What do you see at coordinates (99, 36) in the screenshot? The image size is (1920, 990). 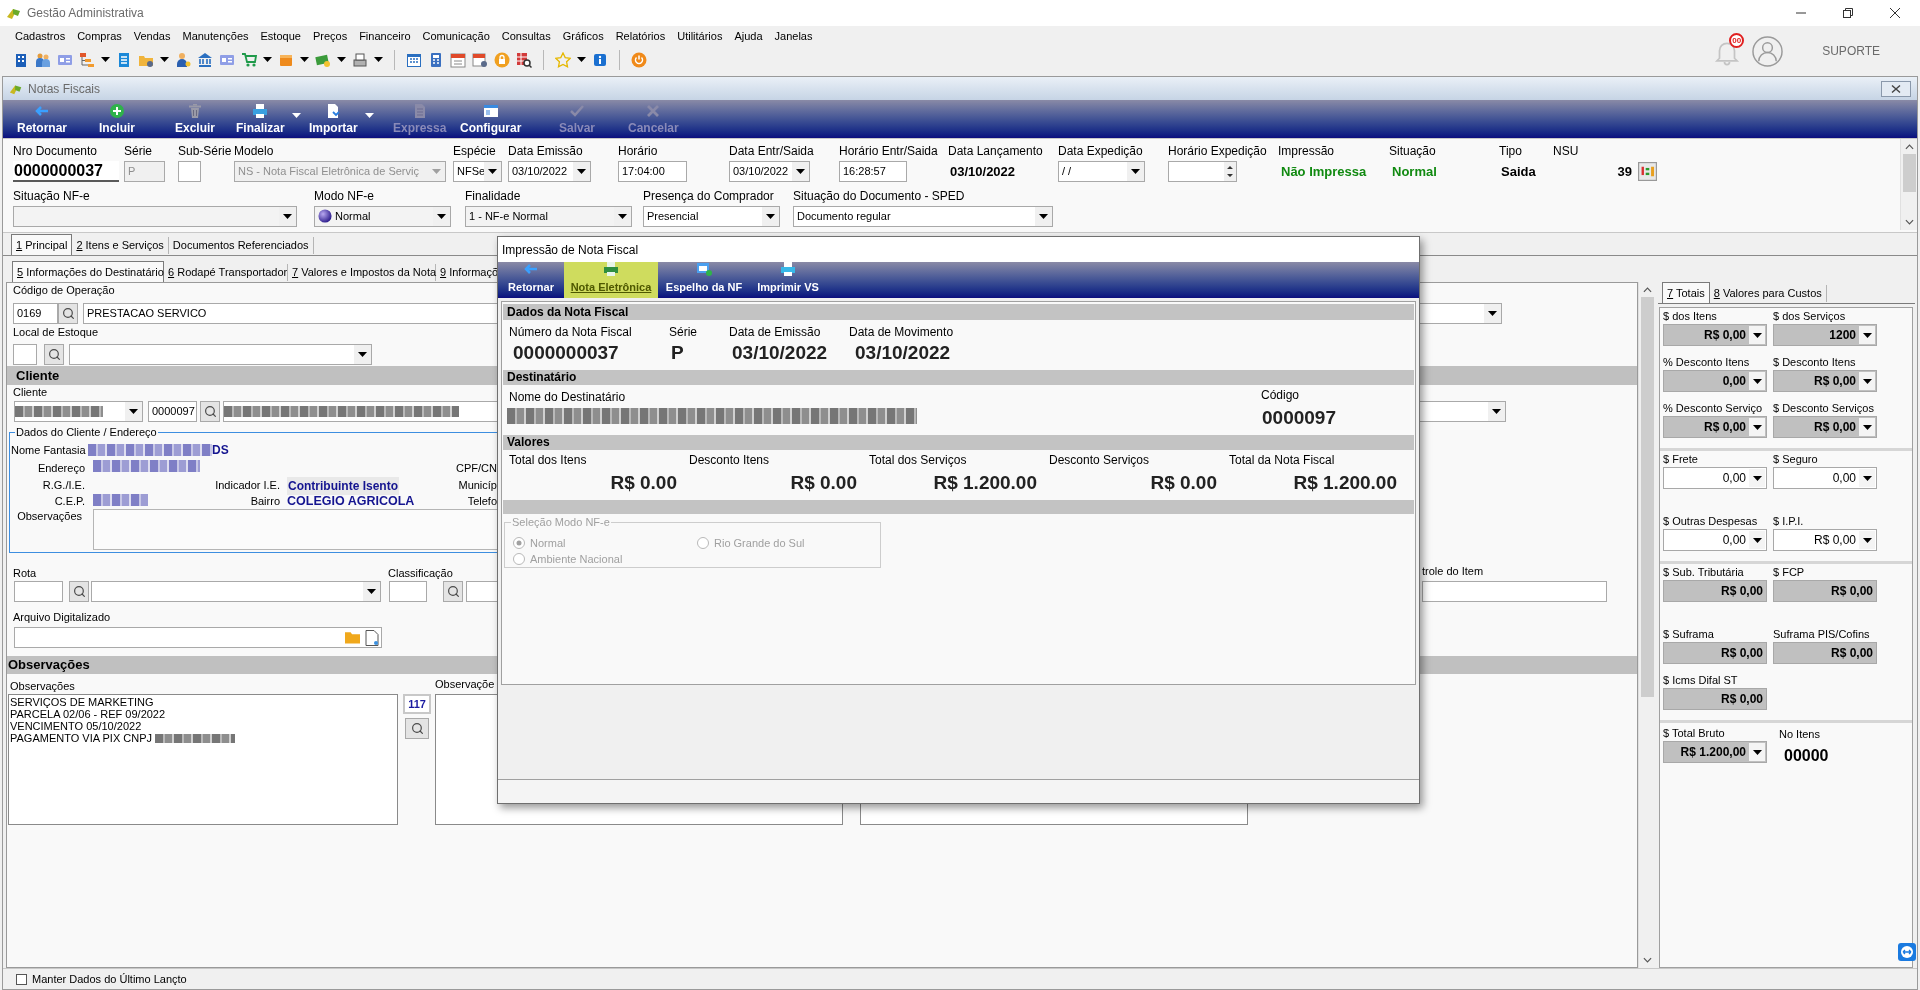 I see `menu-item: Compras` at bounding box center [99, 36].